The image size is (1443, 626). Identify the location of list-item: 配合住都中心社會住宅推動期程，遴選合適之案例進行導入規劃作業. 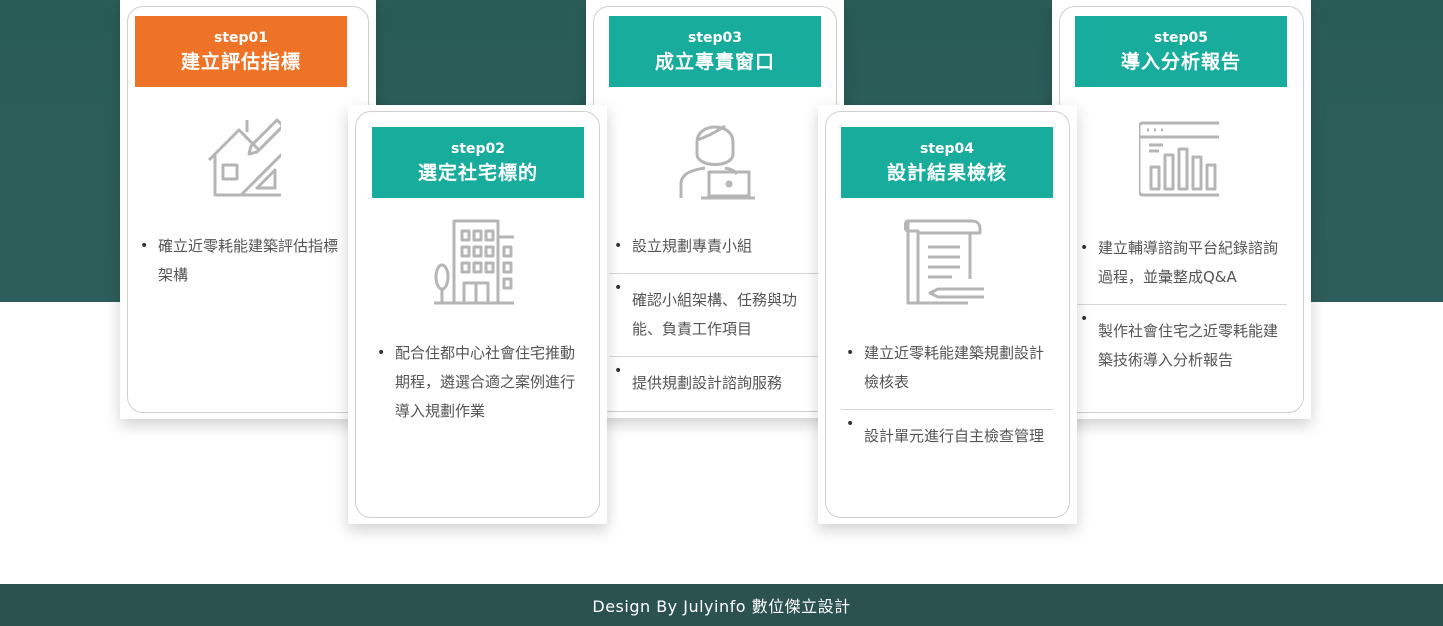
(478, 382).